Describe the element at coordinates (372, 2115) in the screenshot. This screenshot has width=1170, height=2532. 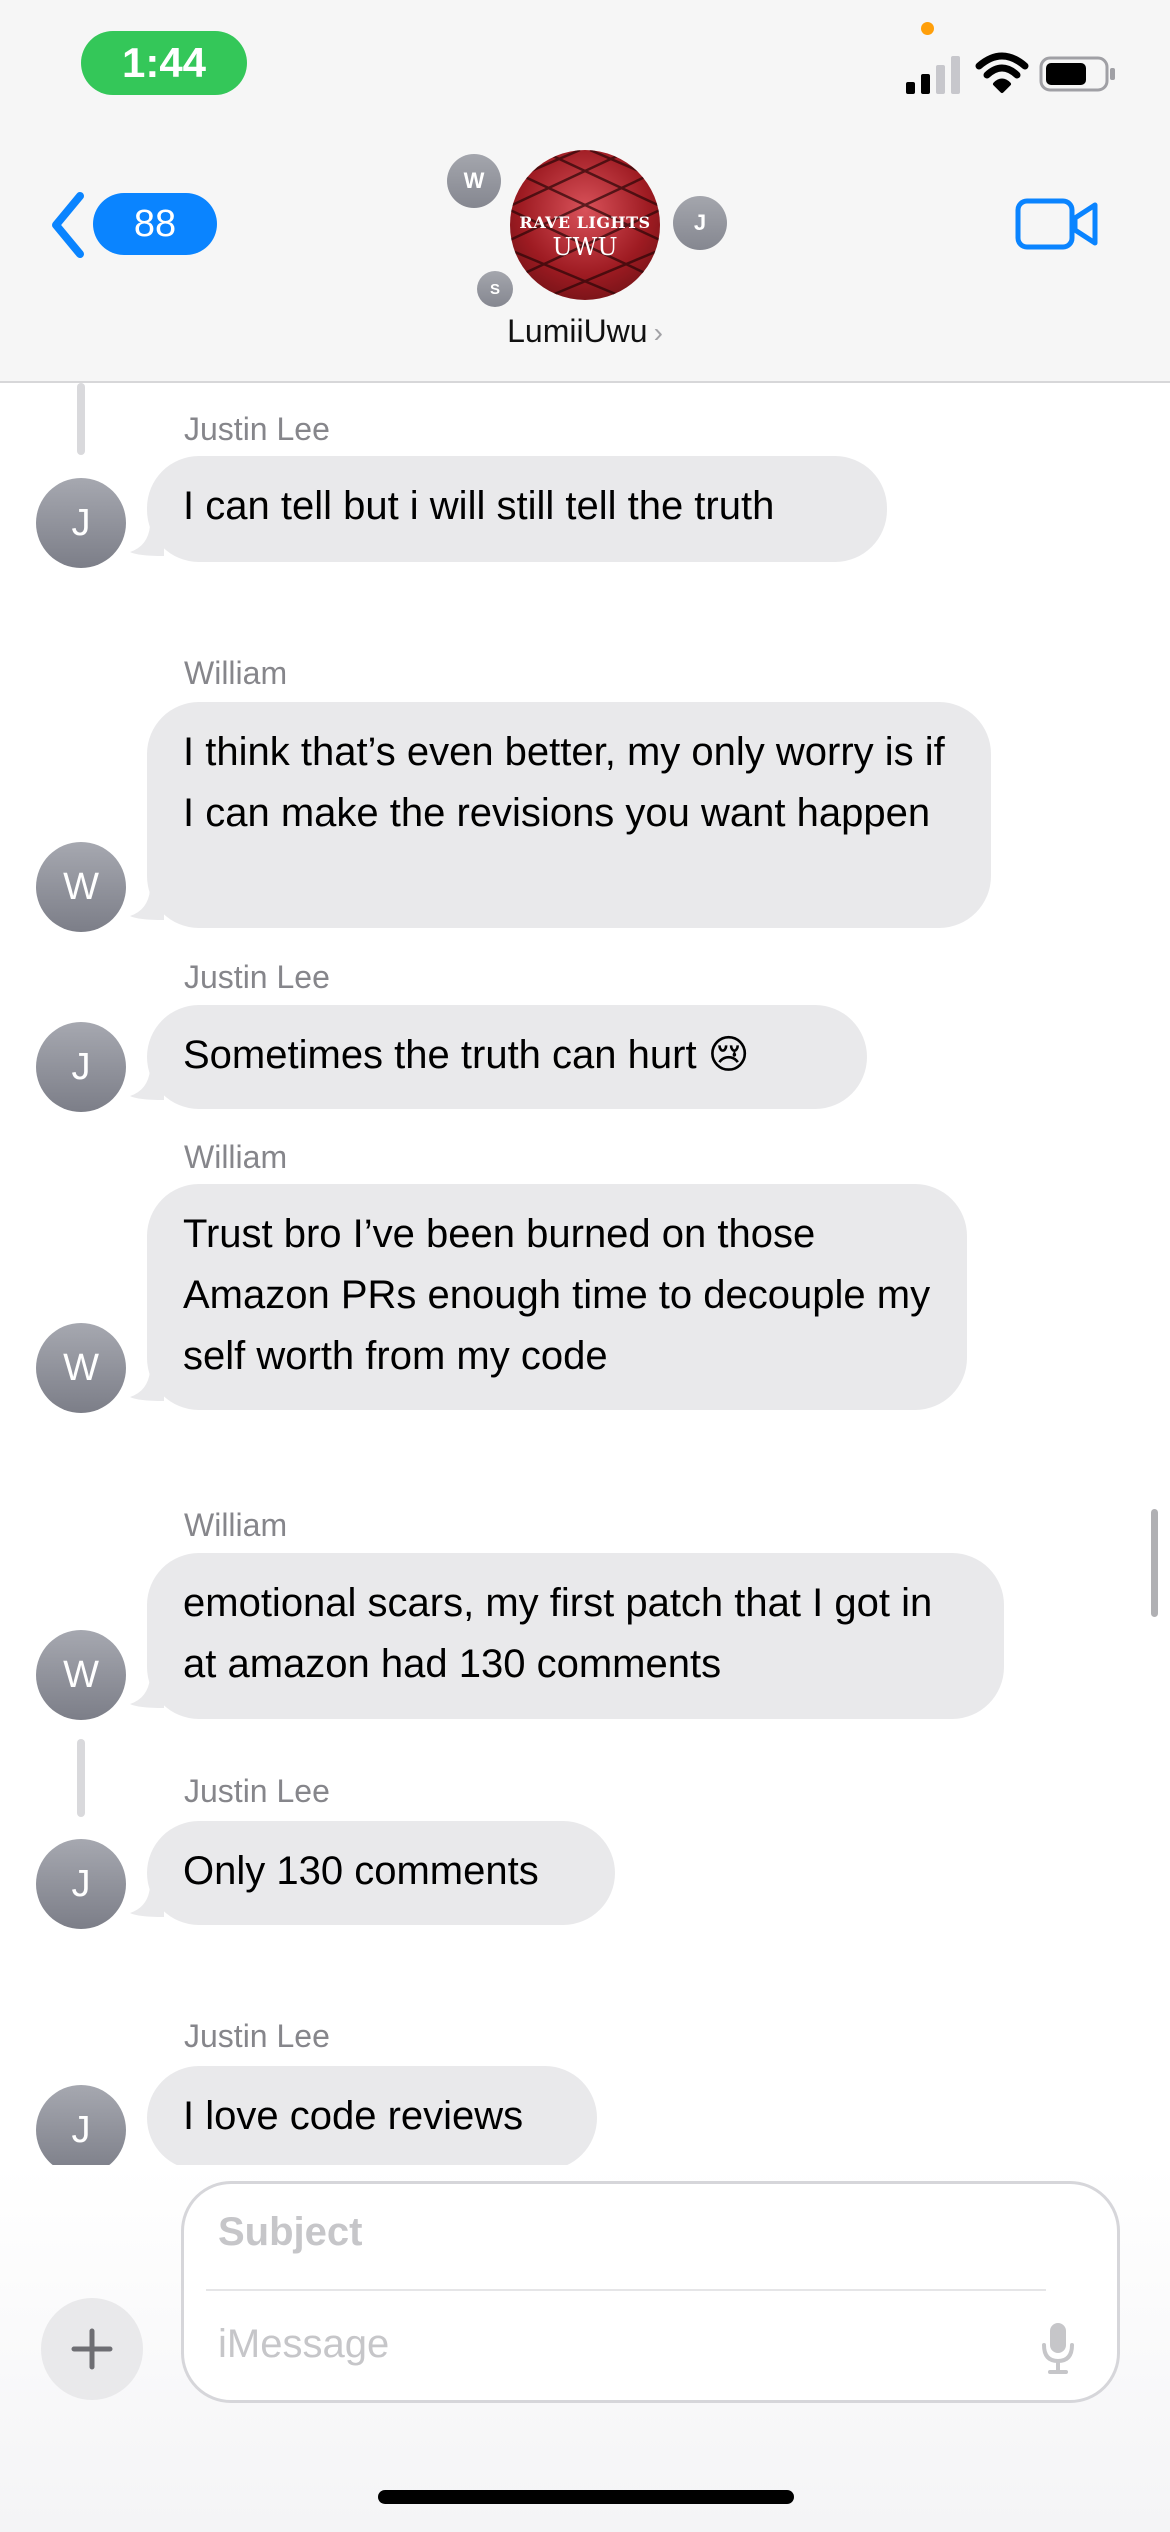
I see `message-bubble: I love code reviews` at that location.